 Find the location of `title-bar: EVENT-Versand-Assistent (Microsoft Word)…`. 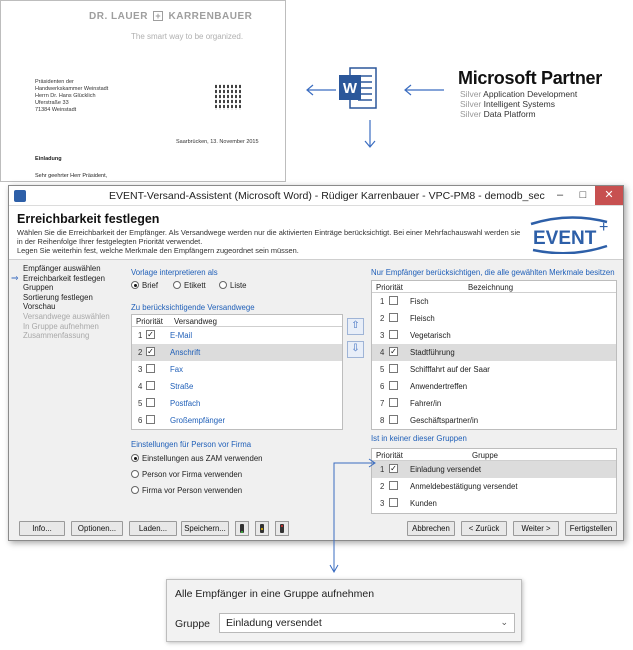

title-bar: EVENT-Versand-Assistent (Microsoft Word)… is located at coordinates (316, 196).